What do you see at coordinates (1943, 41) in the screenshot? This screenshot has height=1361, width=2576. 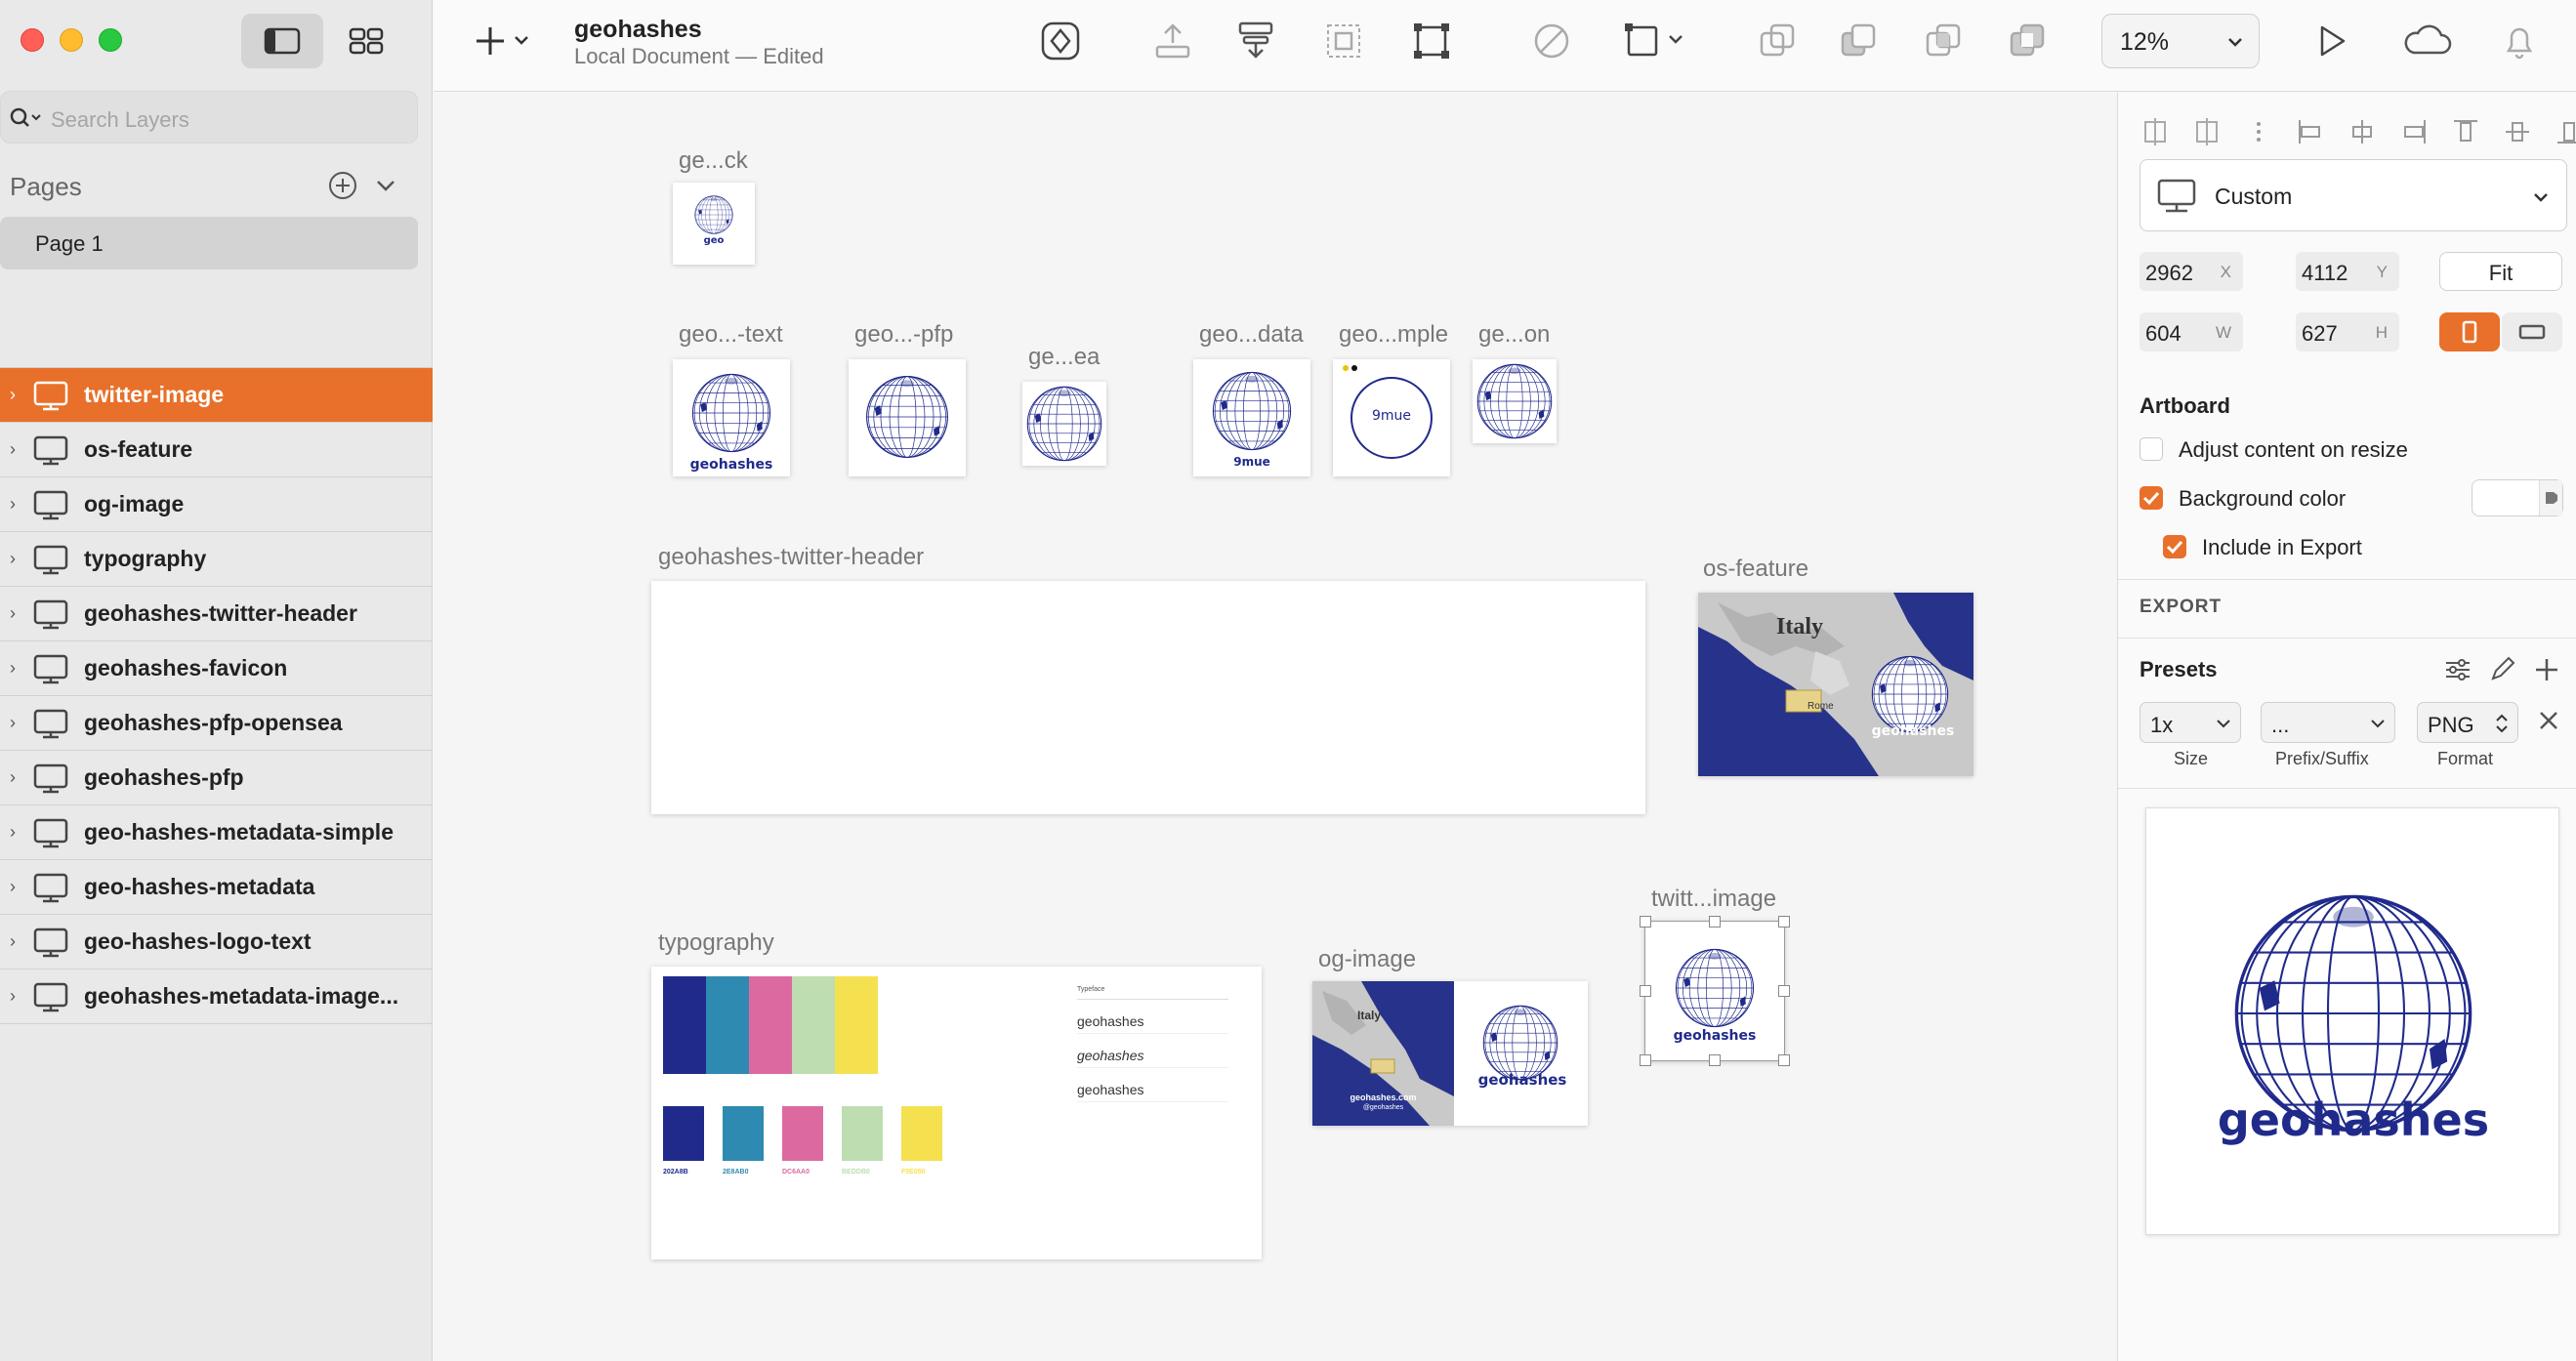 I see `intersect-icon` at bounding box center [1943, 41].